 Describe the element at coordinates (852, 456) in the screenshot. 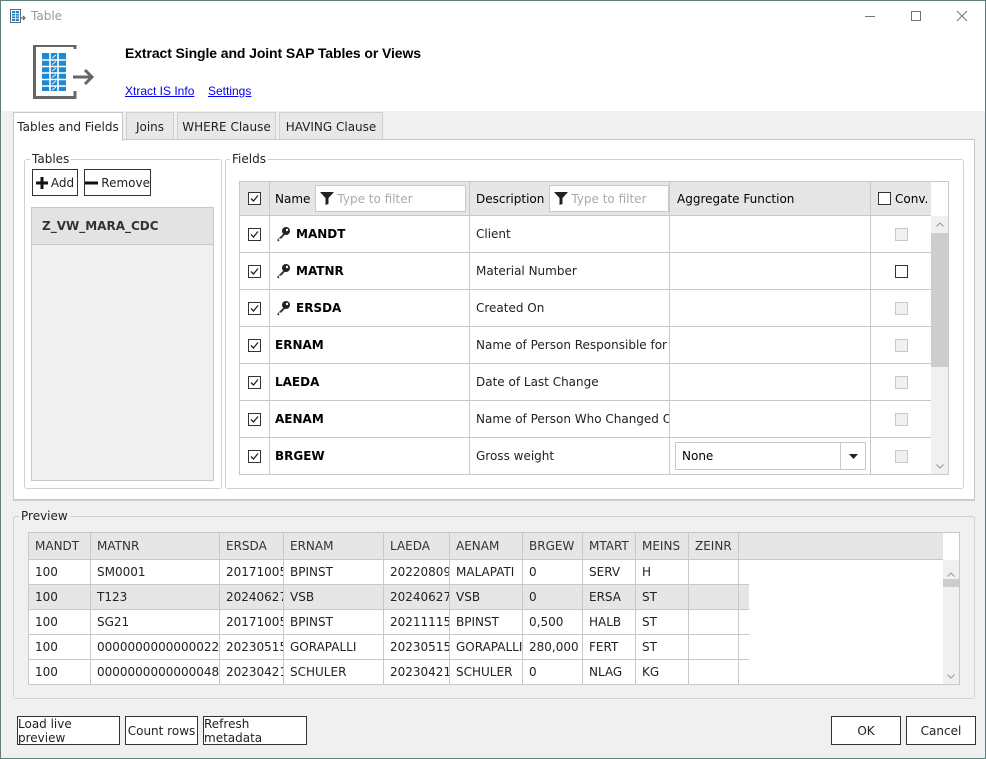

I see `dropdown-arrow` at that location.